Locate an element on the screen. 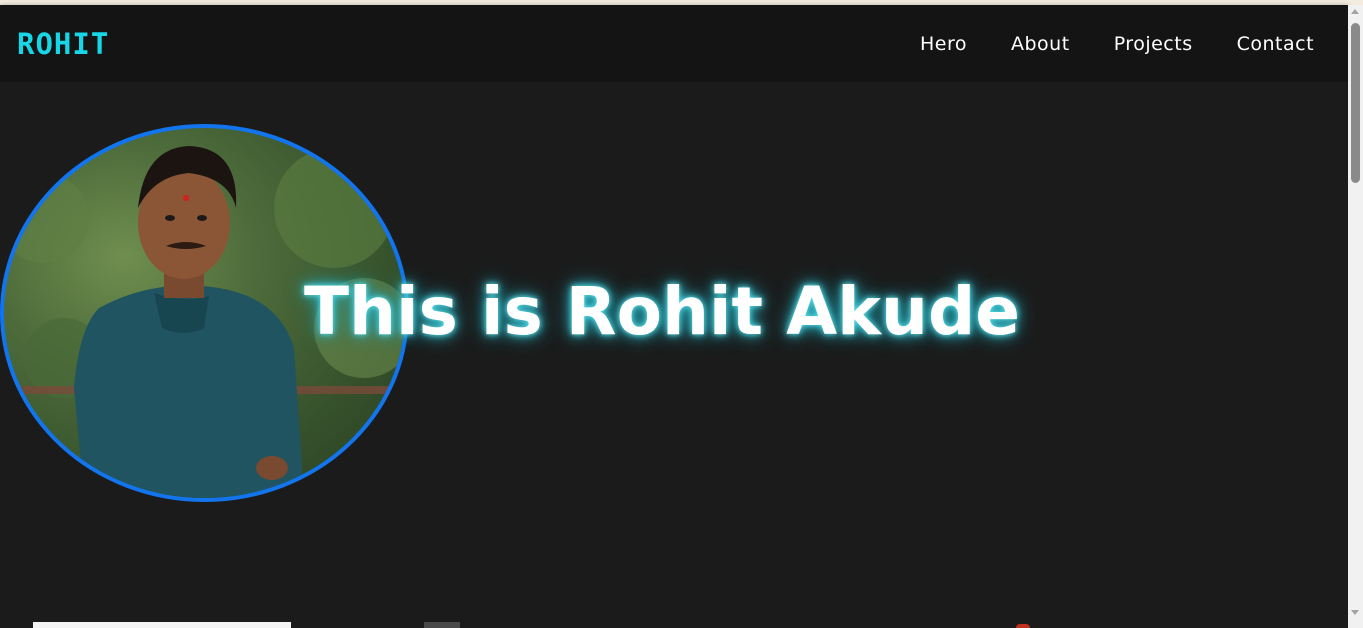 The image size is (1363, 628). nav-link-hero: Hero is located at coordinates (943, 44).